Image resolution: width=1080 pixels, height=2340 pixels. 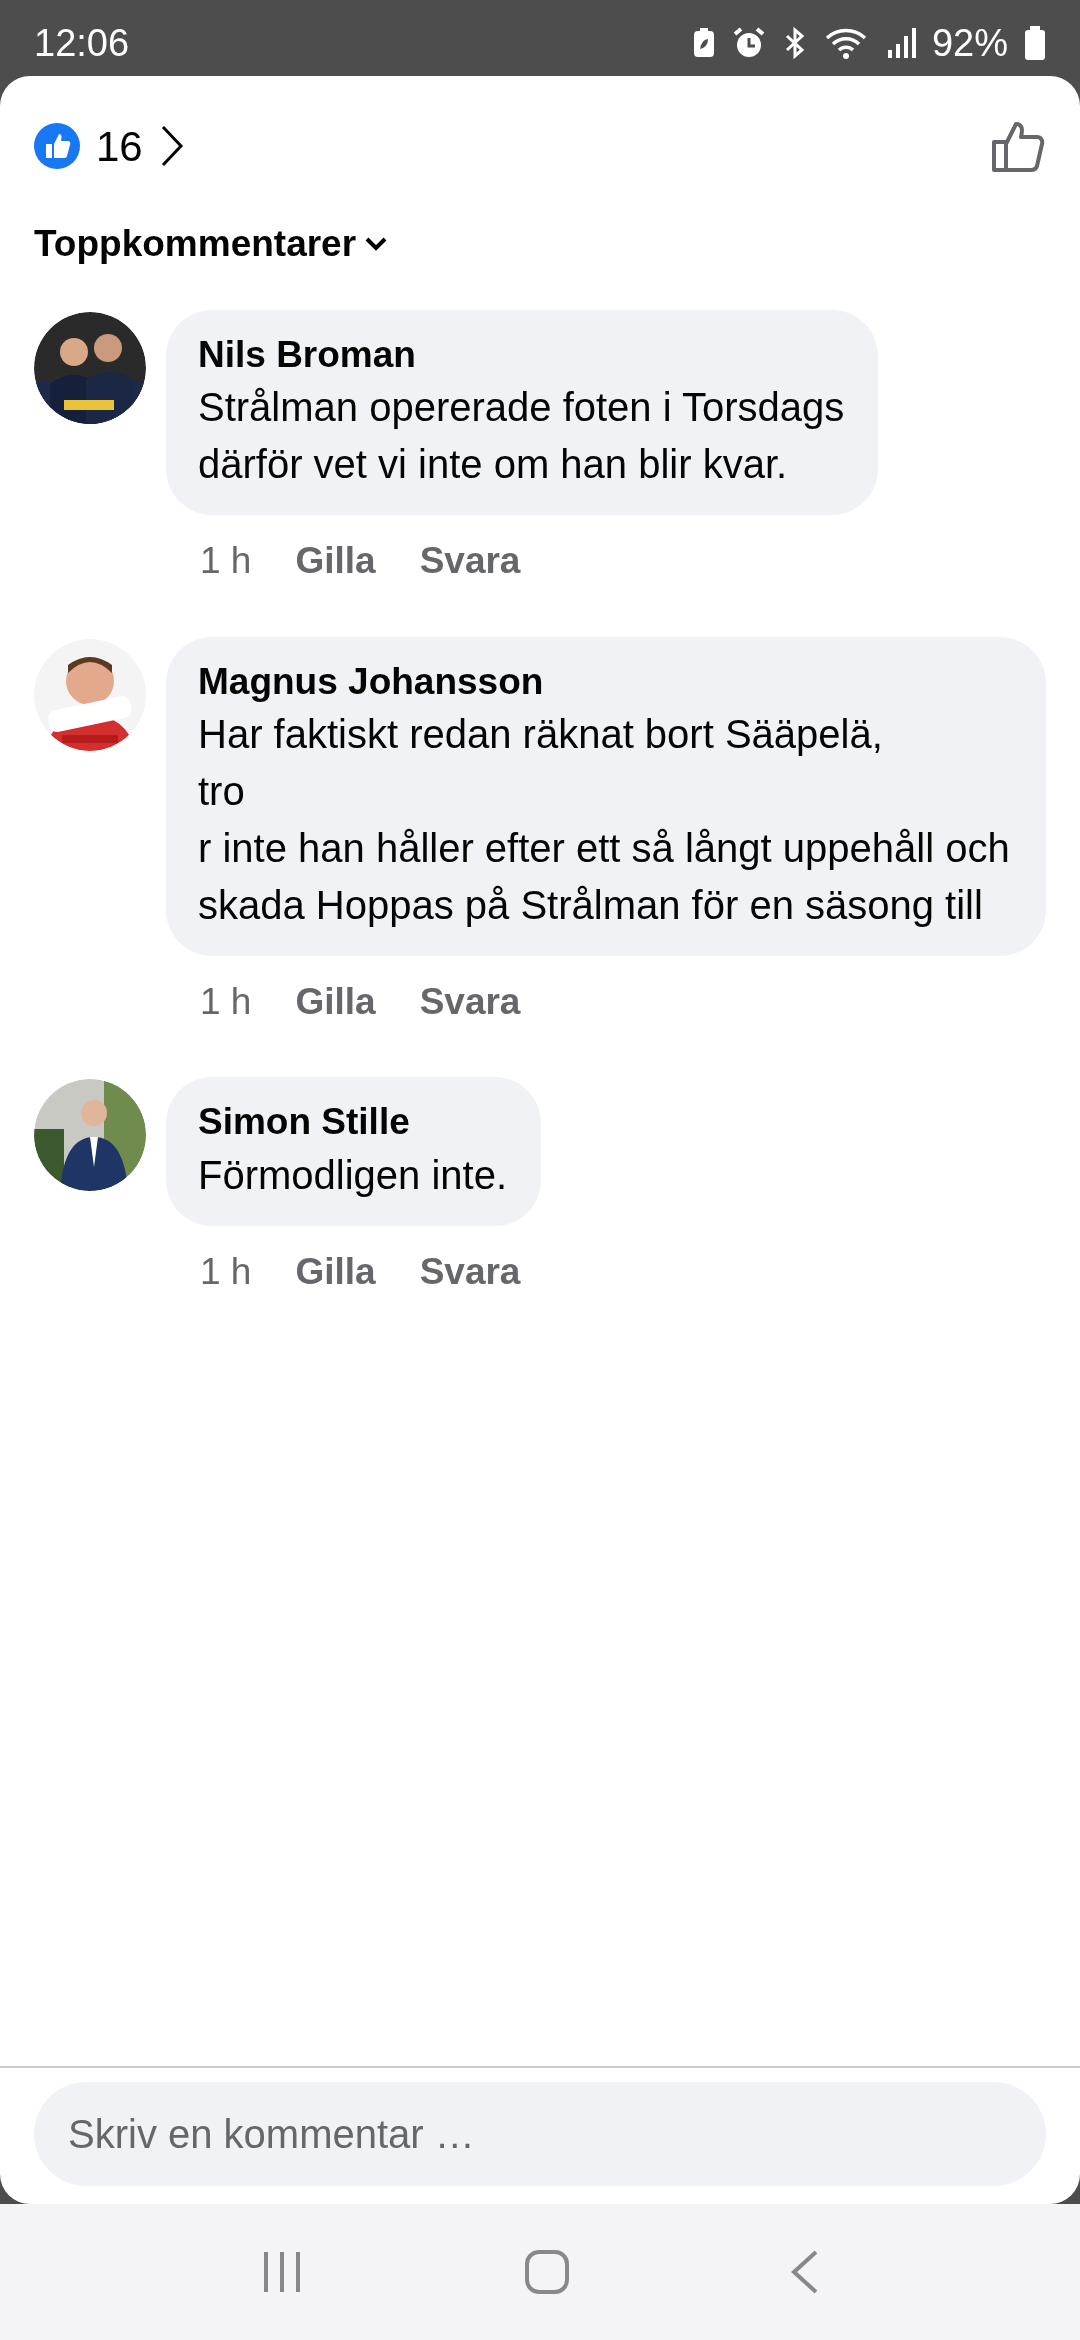 What do you see at coordinates (195, 244) in the screenshot?
I see `sort-label: Toppkommentarer` at bounding box center [195, 244].